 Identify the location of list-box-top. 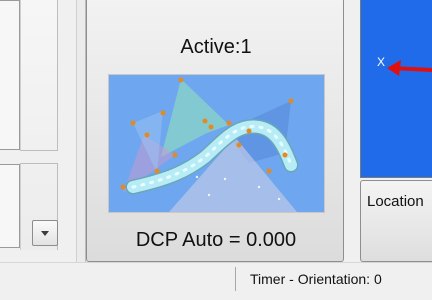
(10, 75).